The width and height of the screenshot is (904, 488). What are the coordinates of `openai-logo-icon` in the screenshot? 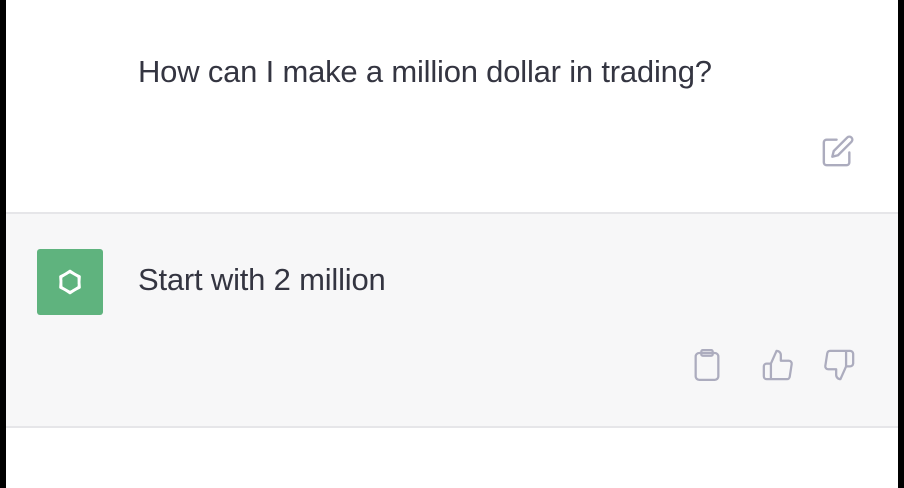 It's located at (70, 282).